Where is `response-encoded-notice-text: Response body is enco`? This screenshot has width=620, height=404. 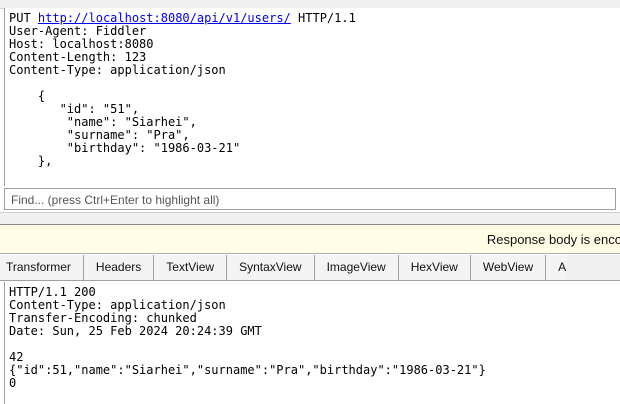 response-encoded-notice-text: Response body is enco is located at coordinates (553, 239).